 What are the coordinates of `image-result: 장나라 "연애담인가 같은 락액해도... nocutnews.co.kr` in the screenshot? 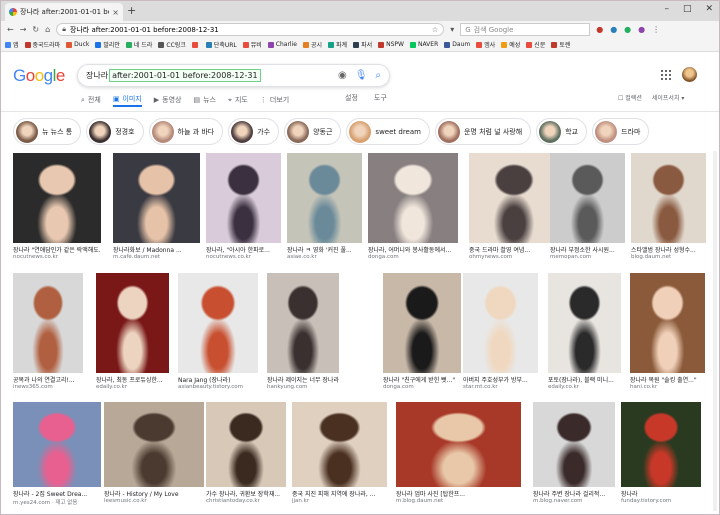 It's located at (57, 206).